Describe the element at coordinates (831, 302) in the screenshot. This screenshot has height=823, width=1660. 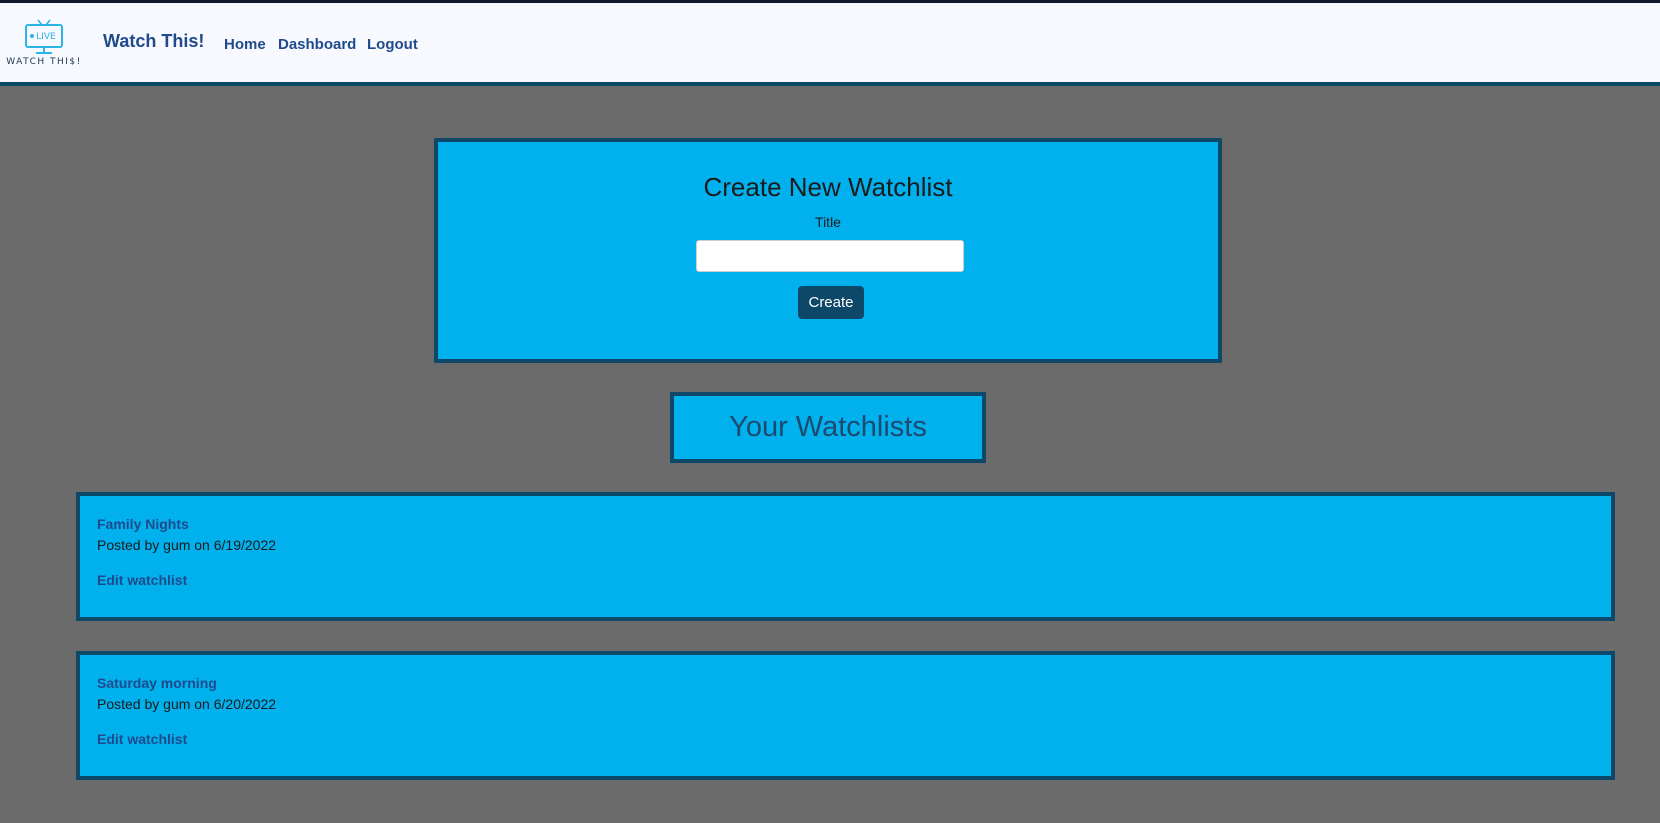
I see `create-button: Create` at that location.